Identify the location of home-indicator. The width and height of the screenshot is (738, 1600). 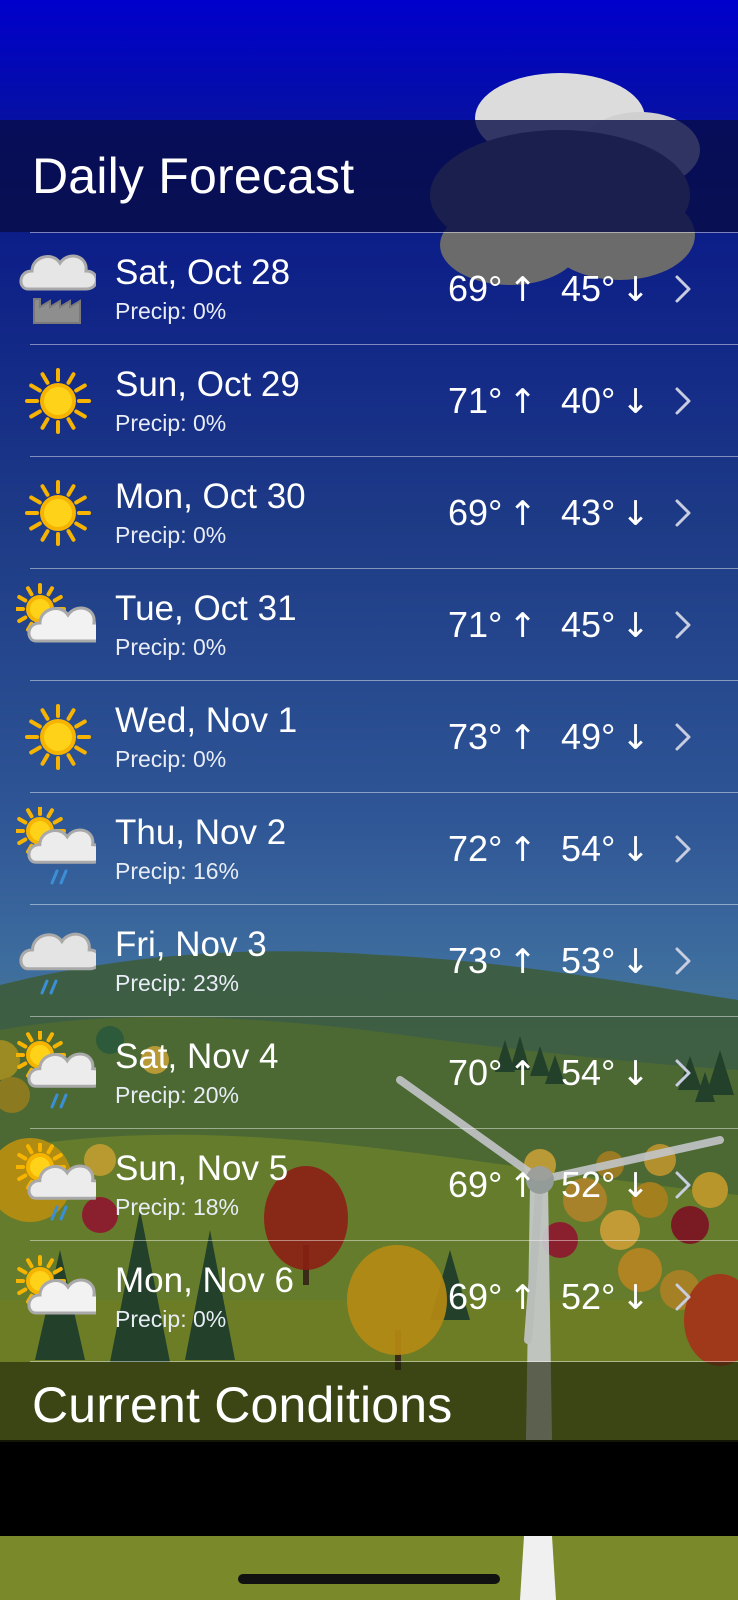
(369, 1579).